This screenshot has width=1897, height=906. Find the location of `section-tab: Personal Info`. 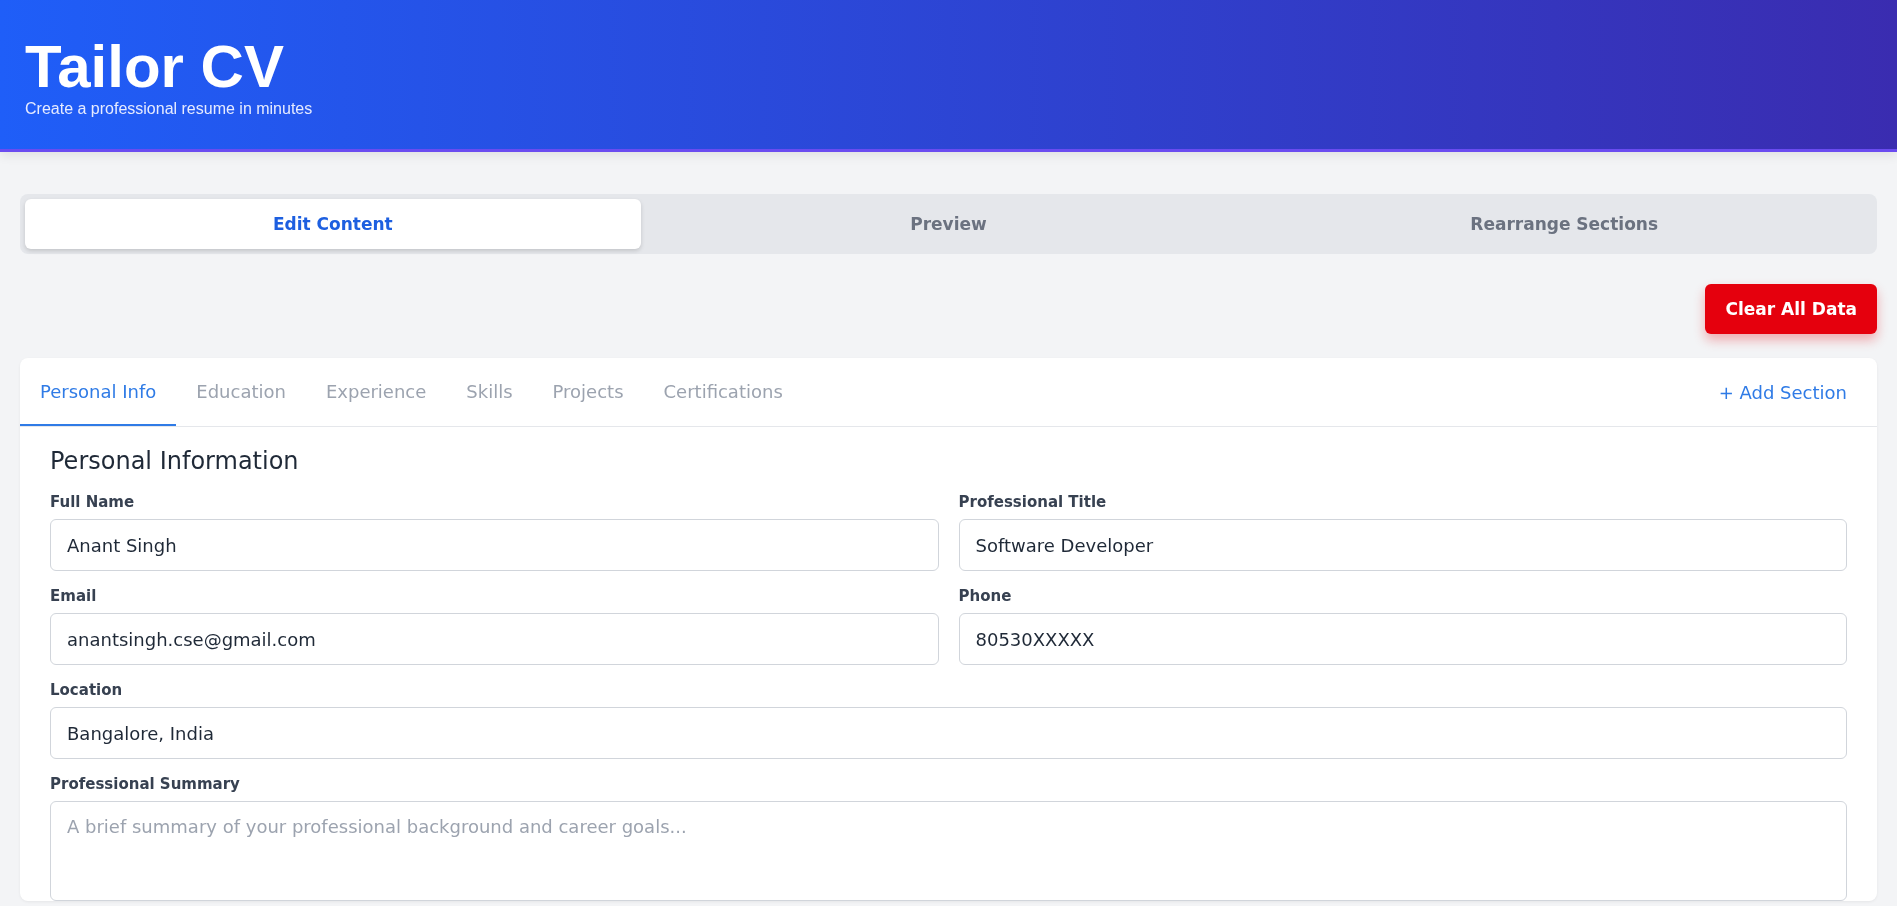

section-tab: Personal Info is located at coordinates (98, 392).